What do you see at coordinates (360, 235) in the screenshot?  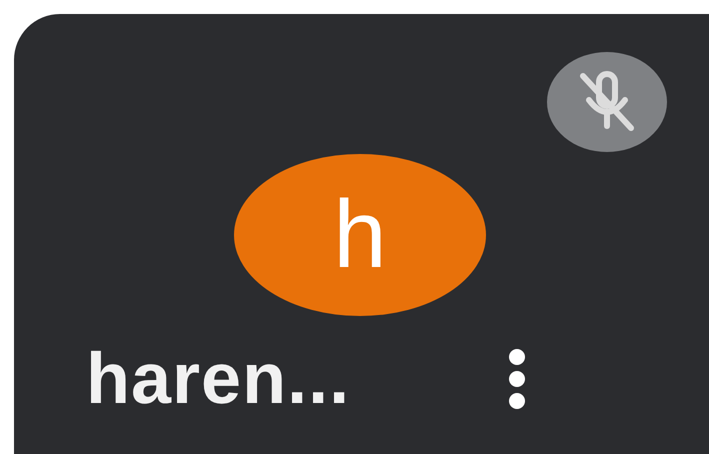 I see `avatar: h` at bounding box center [360, 235].